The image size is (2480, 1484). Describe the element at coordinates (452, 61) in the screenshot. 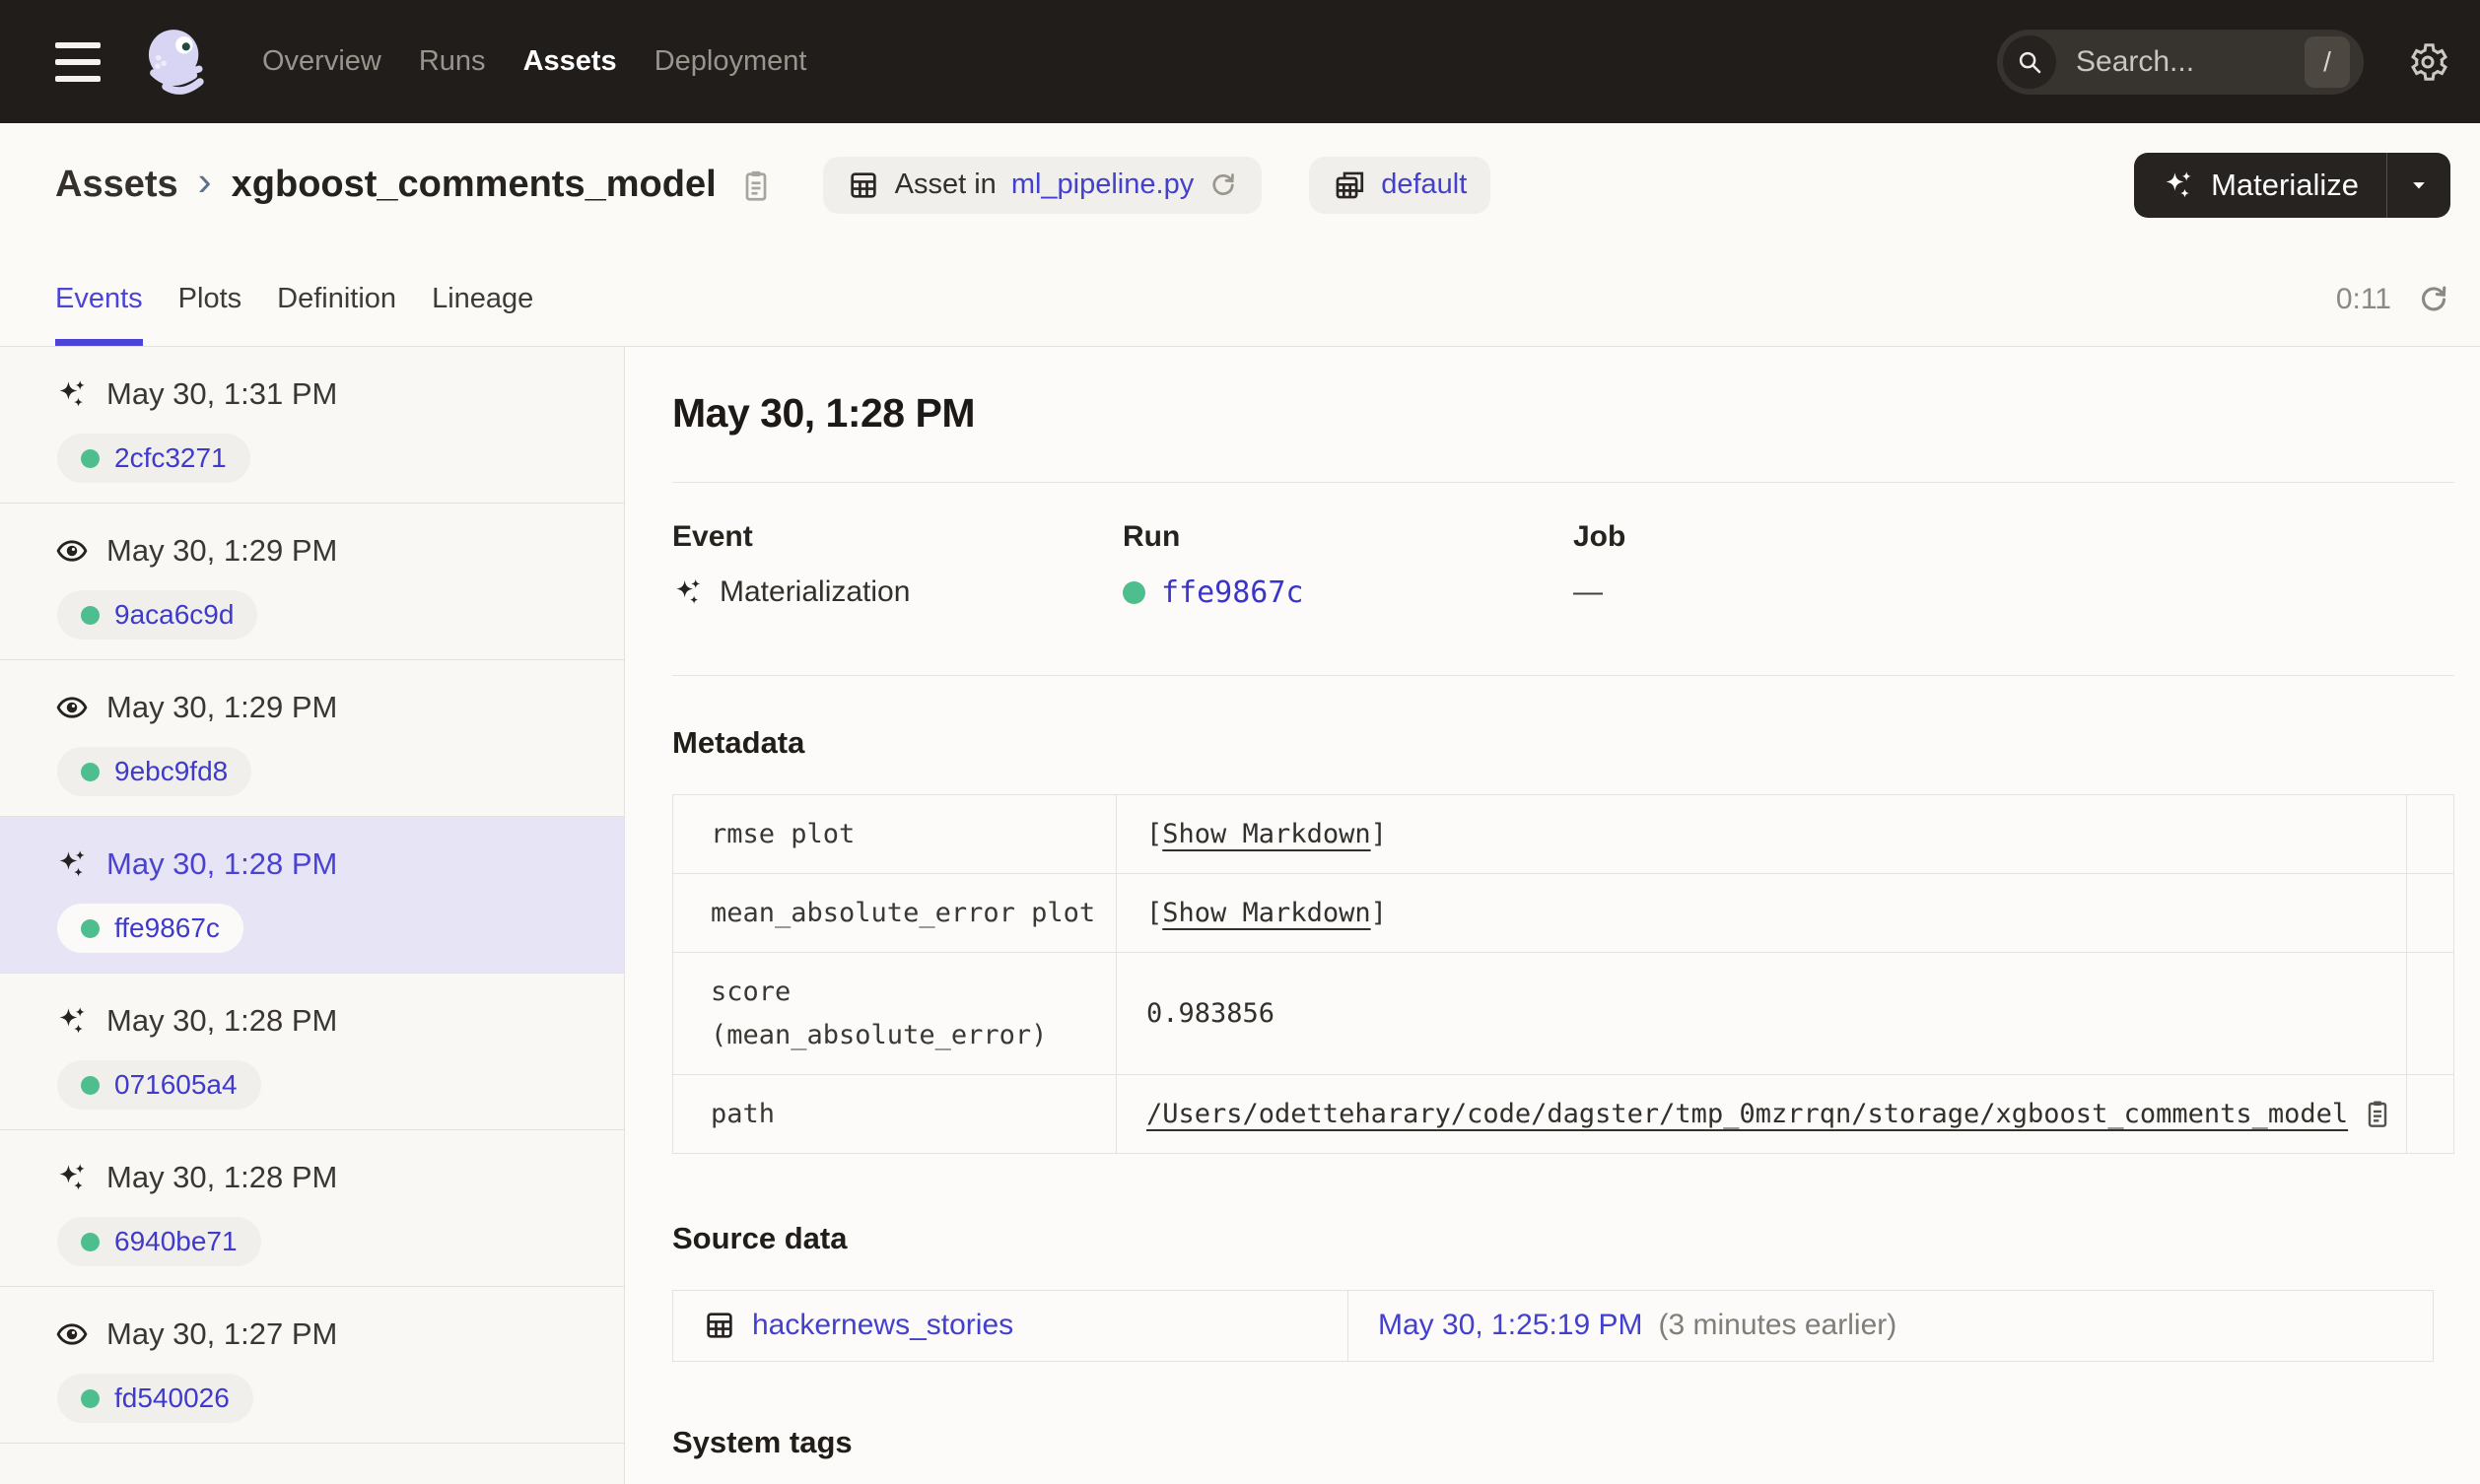

I see `nav-item-runs: Runs` at that location.